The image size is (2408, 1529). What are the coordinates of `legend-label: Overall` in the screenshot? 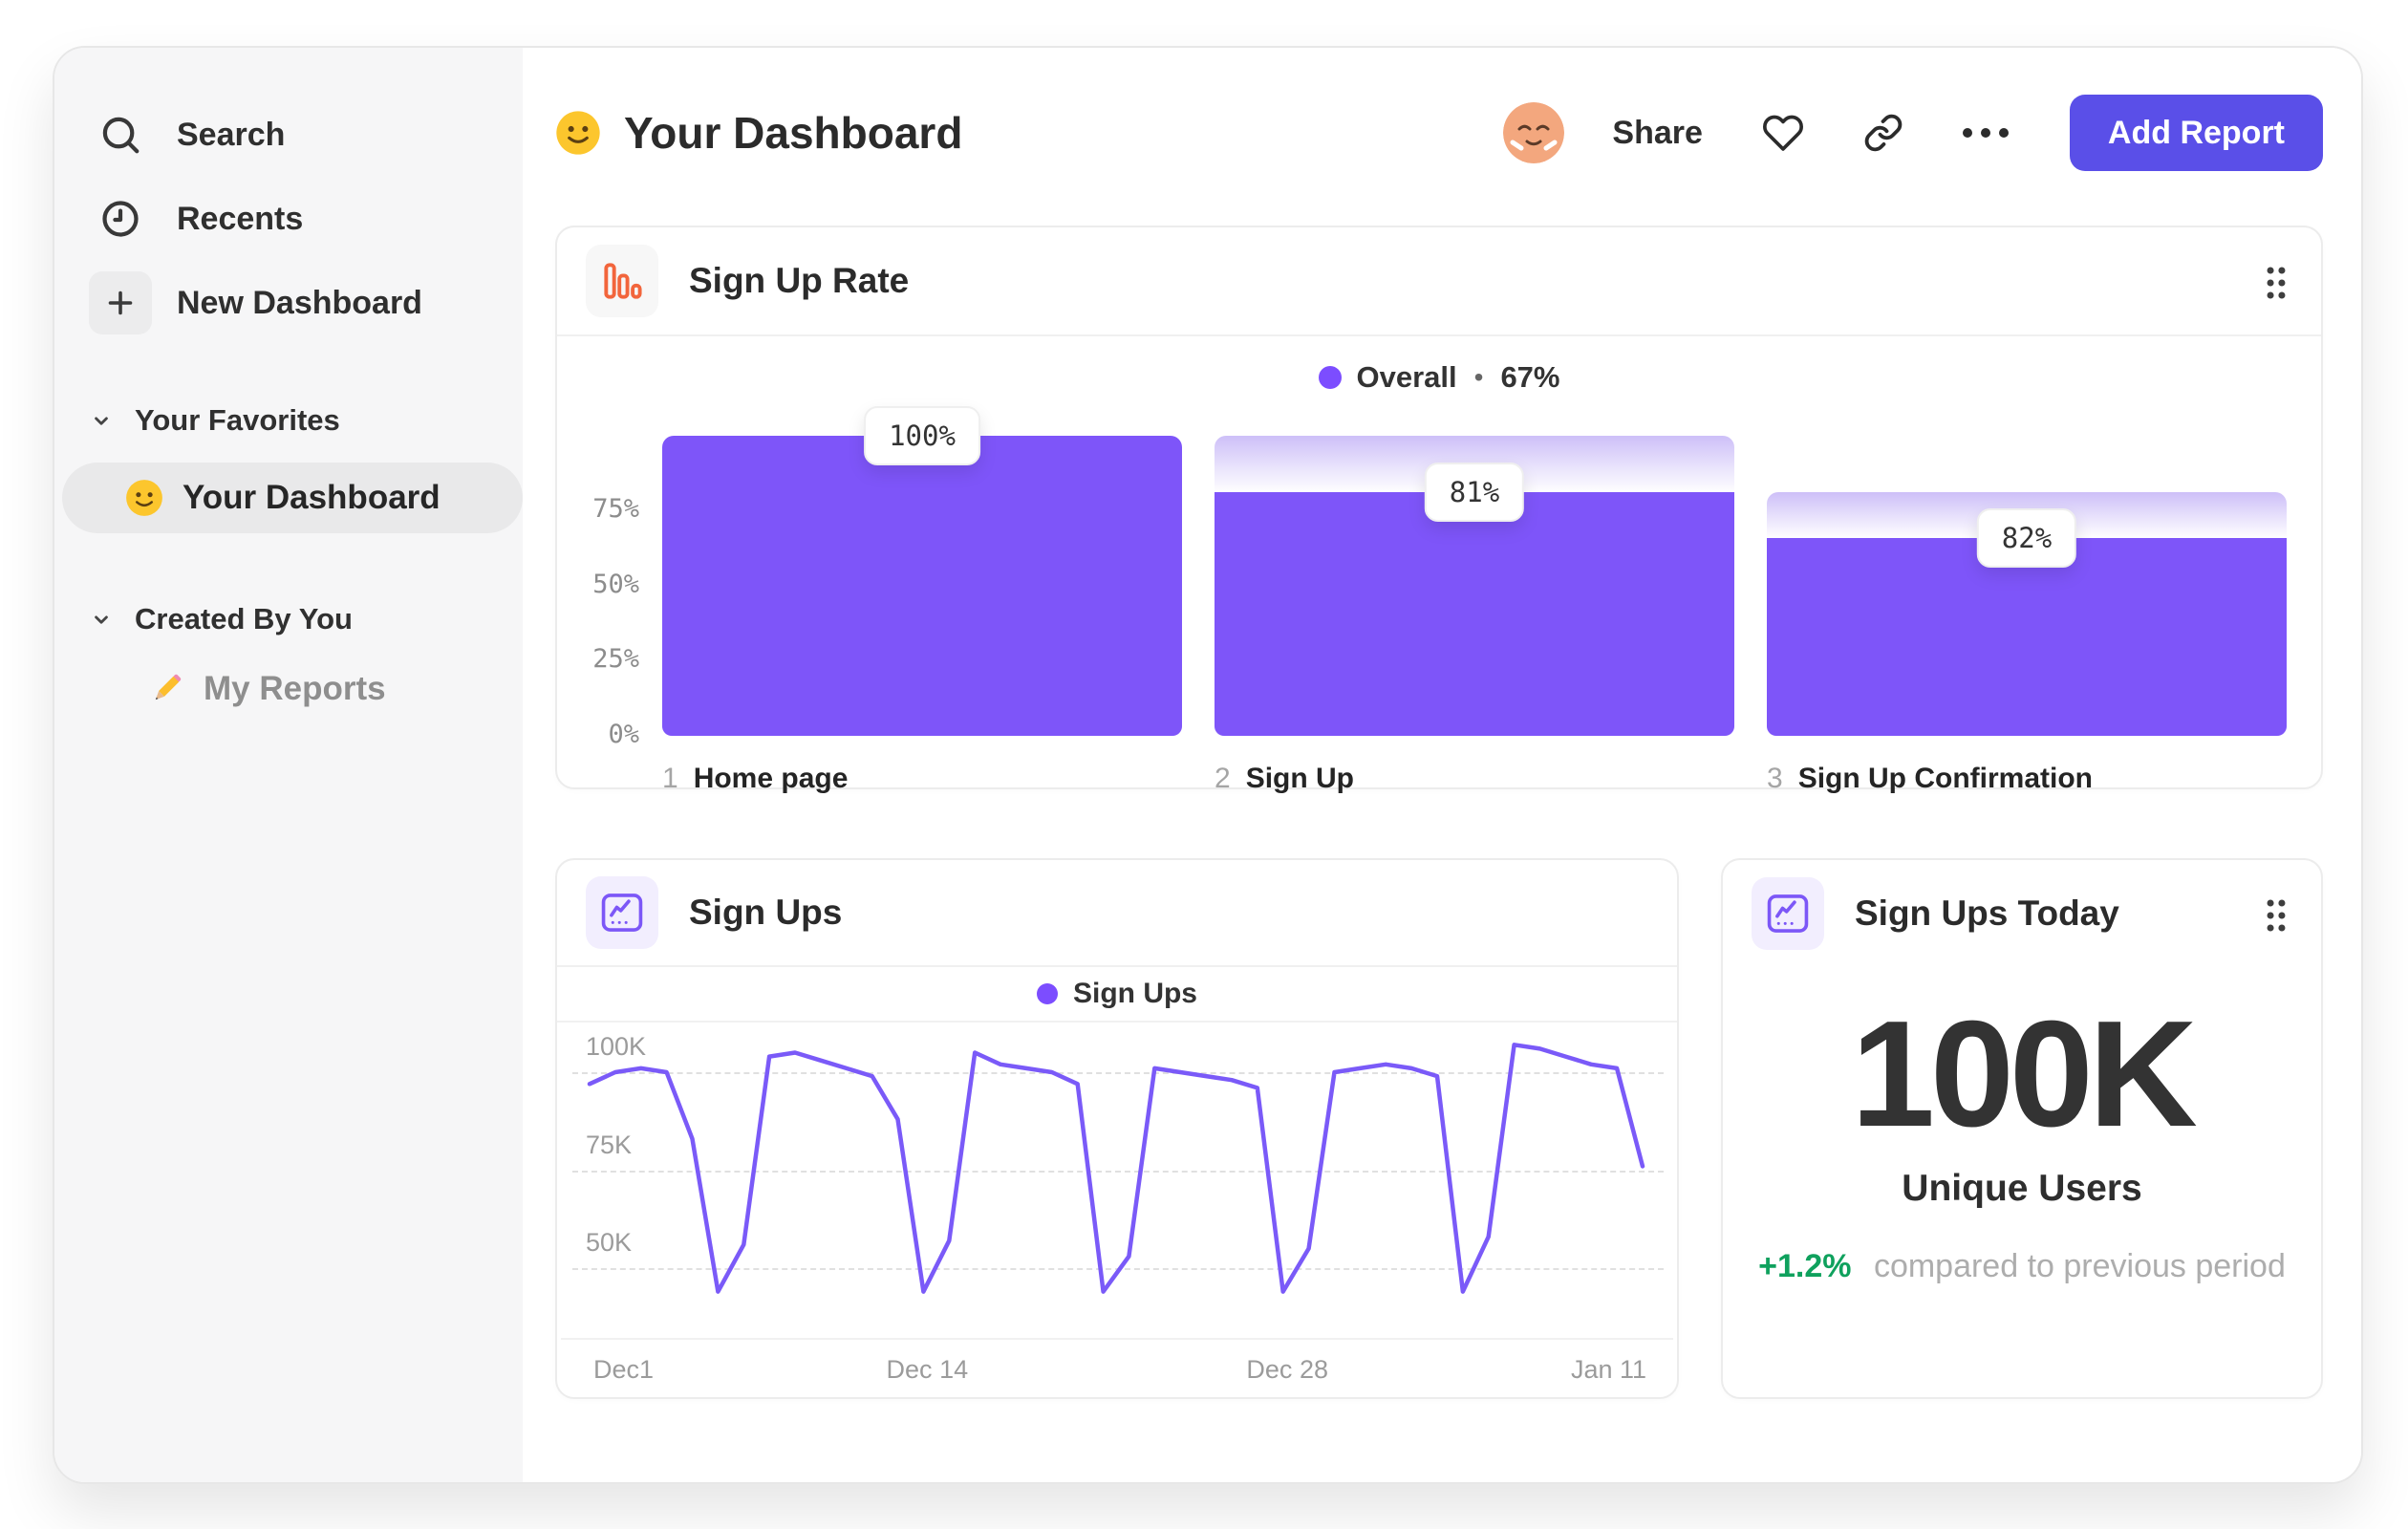 It's located at (1407, 377).